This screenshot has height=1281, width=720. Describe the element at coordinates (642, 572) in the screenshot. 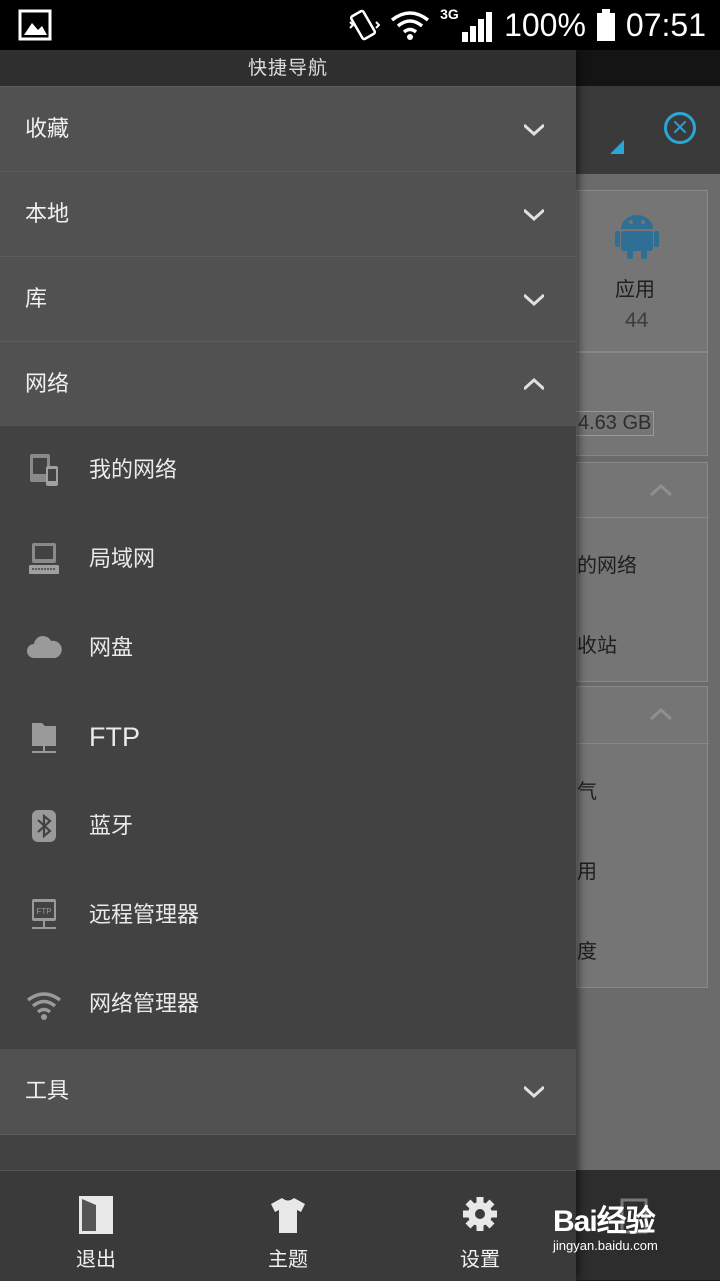

I see `network-card: 的网络 收站` at that location.